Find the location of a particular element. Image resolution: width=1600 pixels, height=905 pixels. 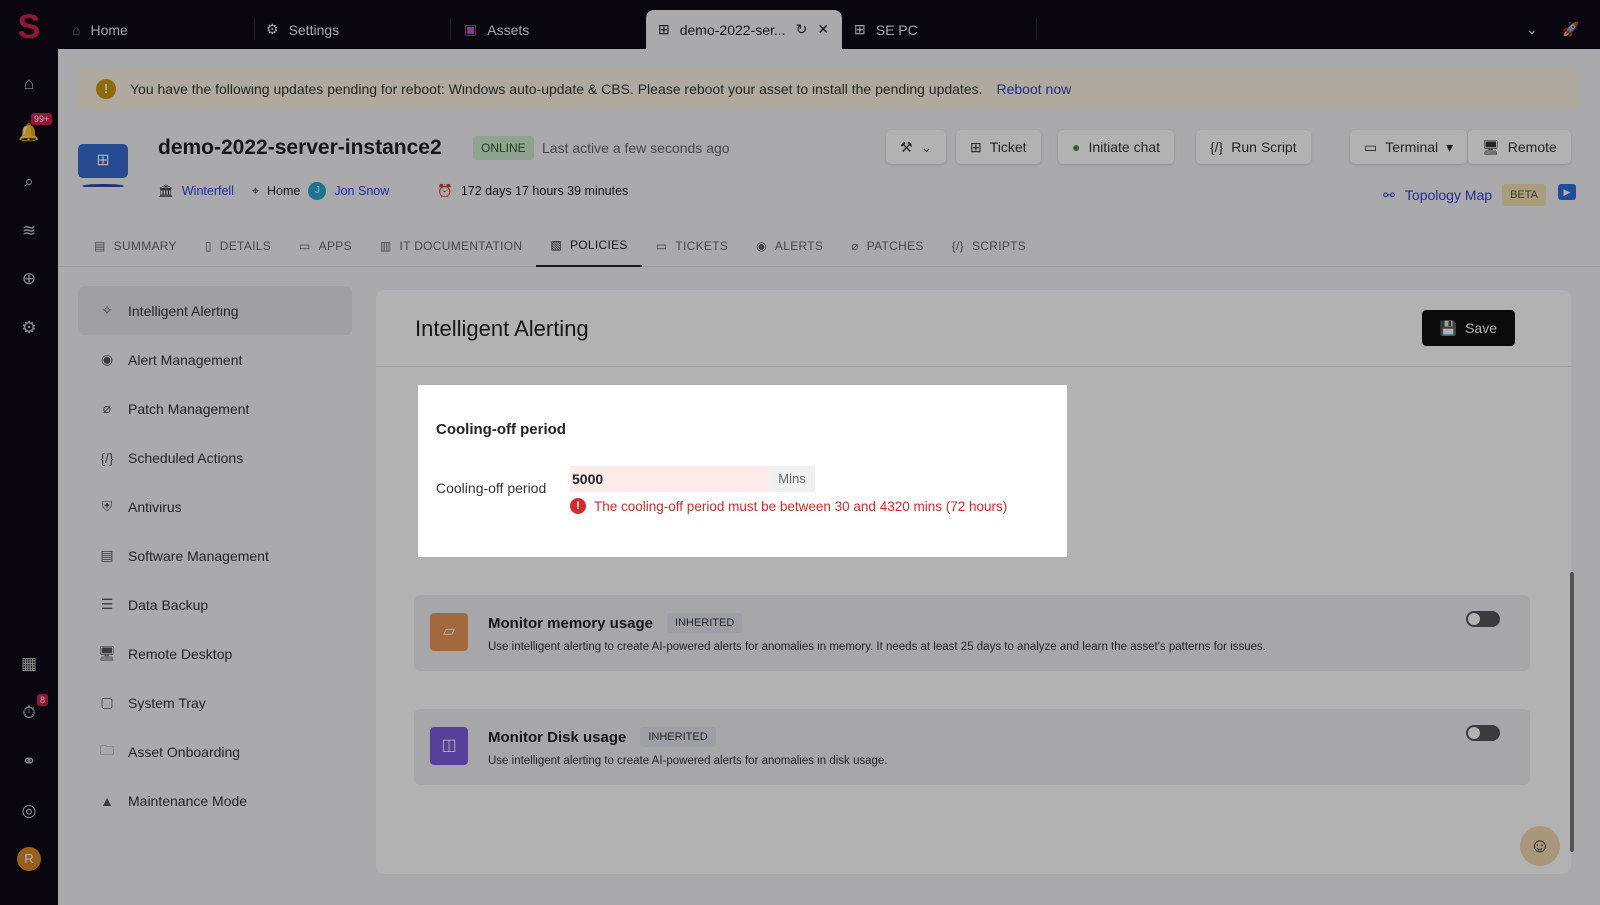

unit-label: Mins is located at coordinates (792, 479).